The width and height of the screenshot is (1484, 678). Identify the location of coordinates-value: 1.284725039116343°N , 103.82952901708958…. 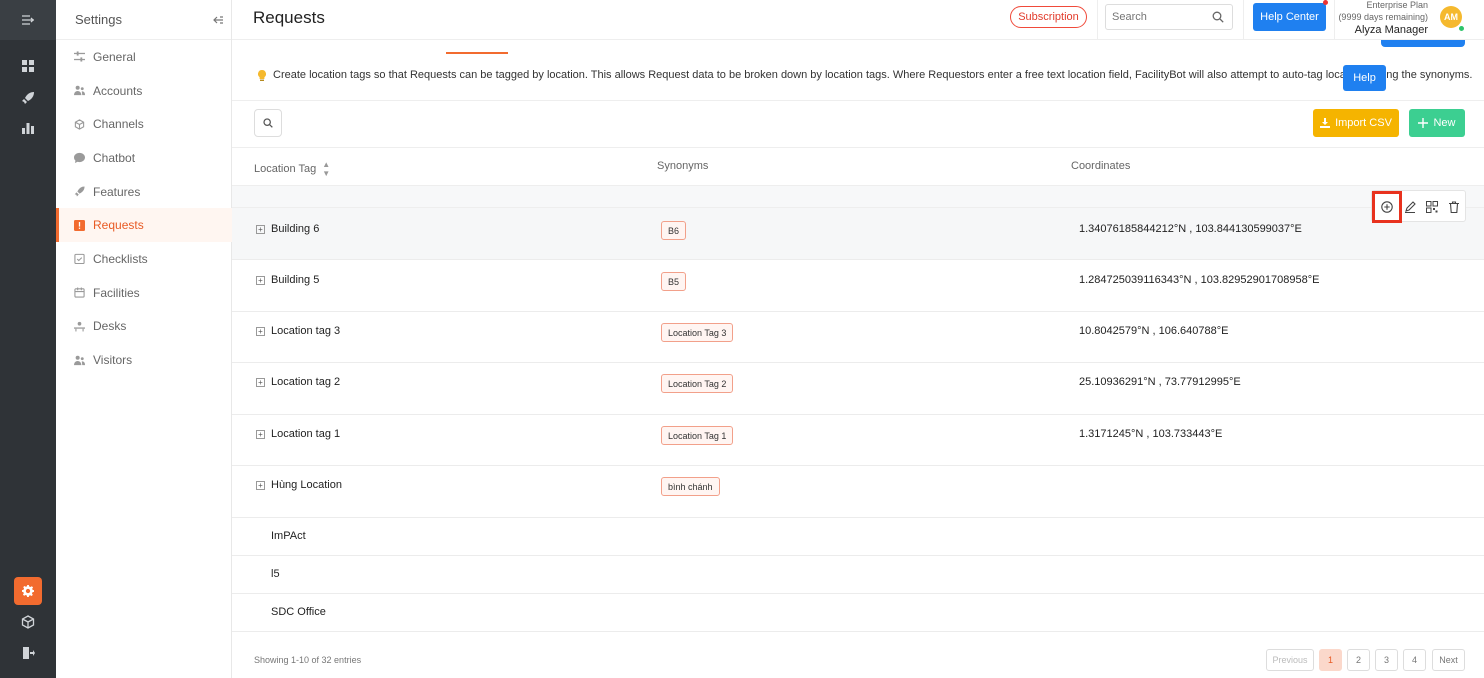
(1199, 280).